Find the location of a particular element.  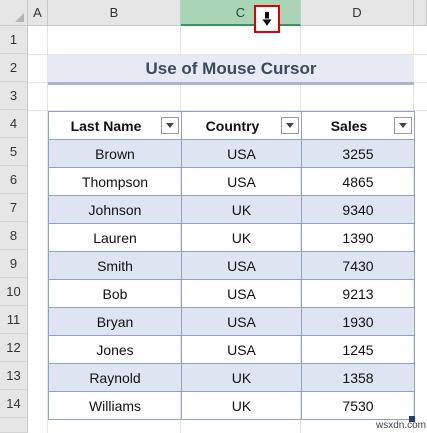

cell-sales: 1358 is located at coordinates (358, 377).